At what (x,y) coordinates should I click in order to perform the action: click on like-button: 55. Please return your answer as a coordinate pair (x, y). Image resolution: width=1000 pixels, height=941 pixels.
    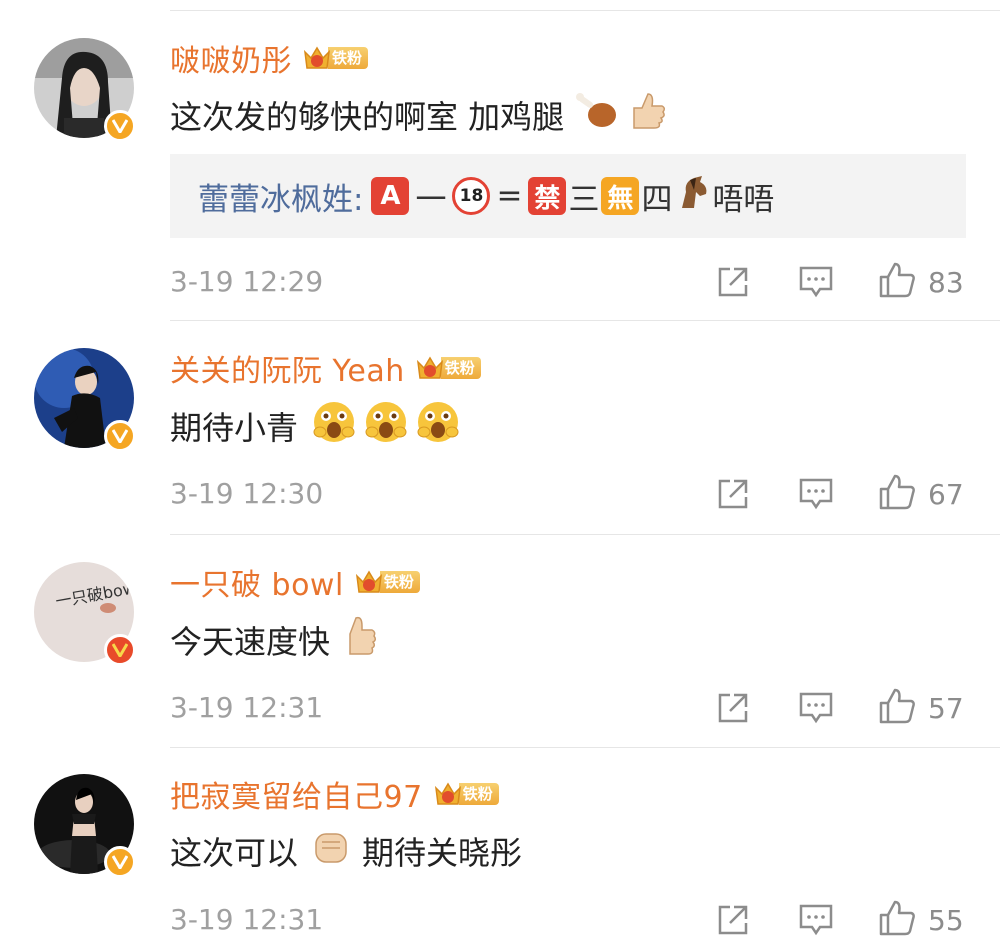
    Looking at the image, I should click on (921, 920).